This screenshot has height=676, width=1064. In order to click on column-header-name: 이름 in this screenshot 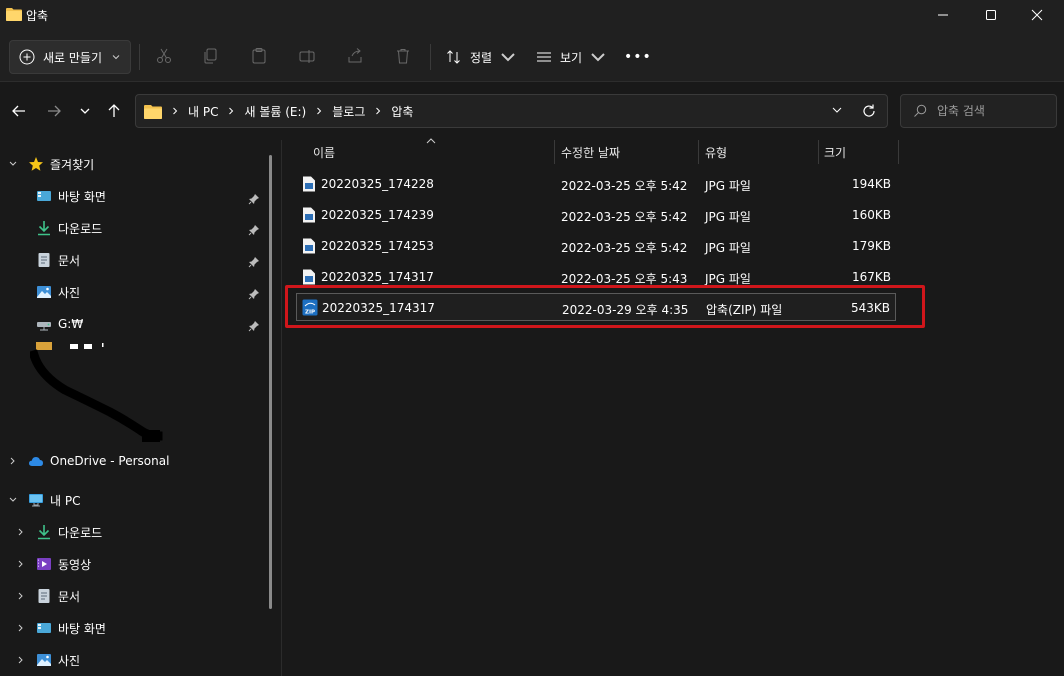, I will do `click(324, 152)`.